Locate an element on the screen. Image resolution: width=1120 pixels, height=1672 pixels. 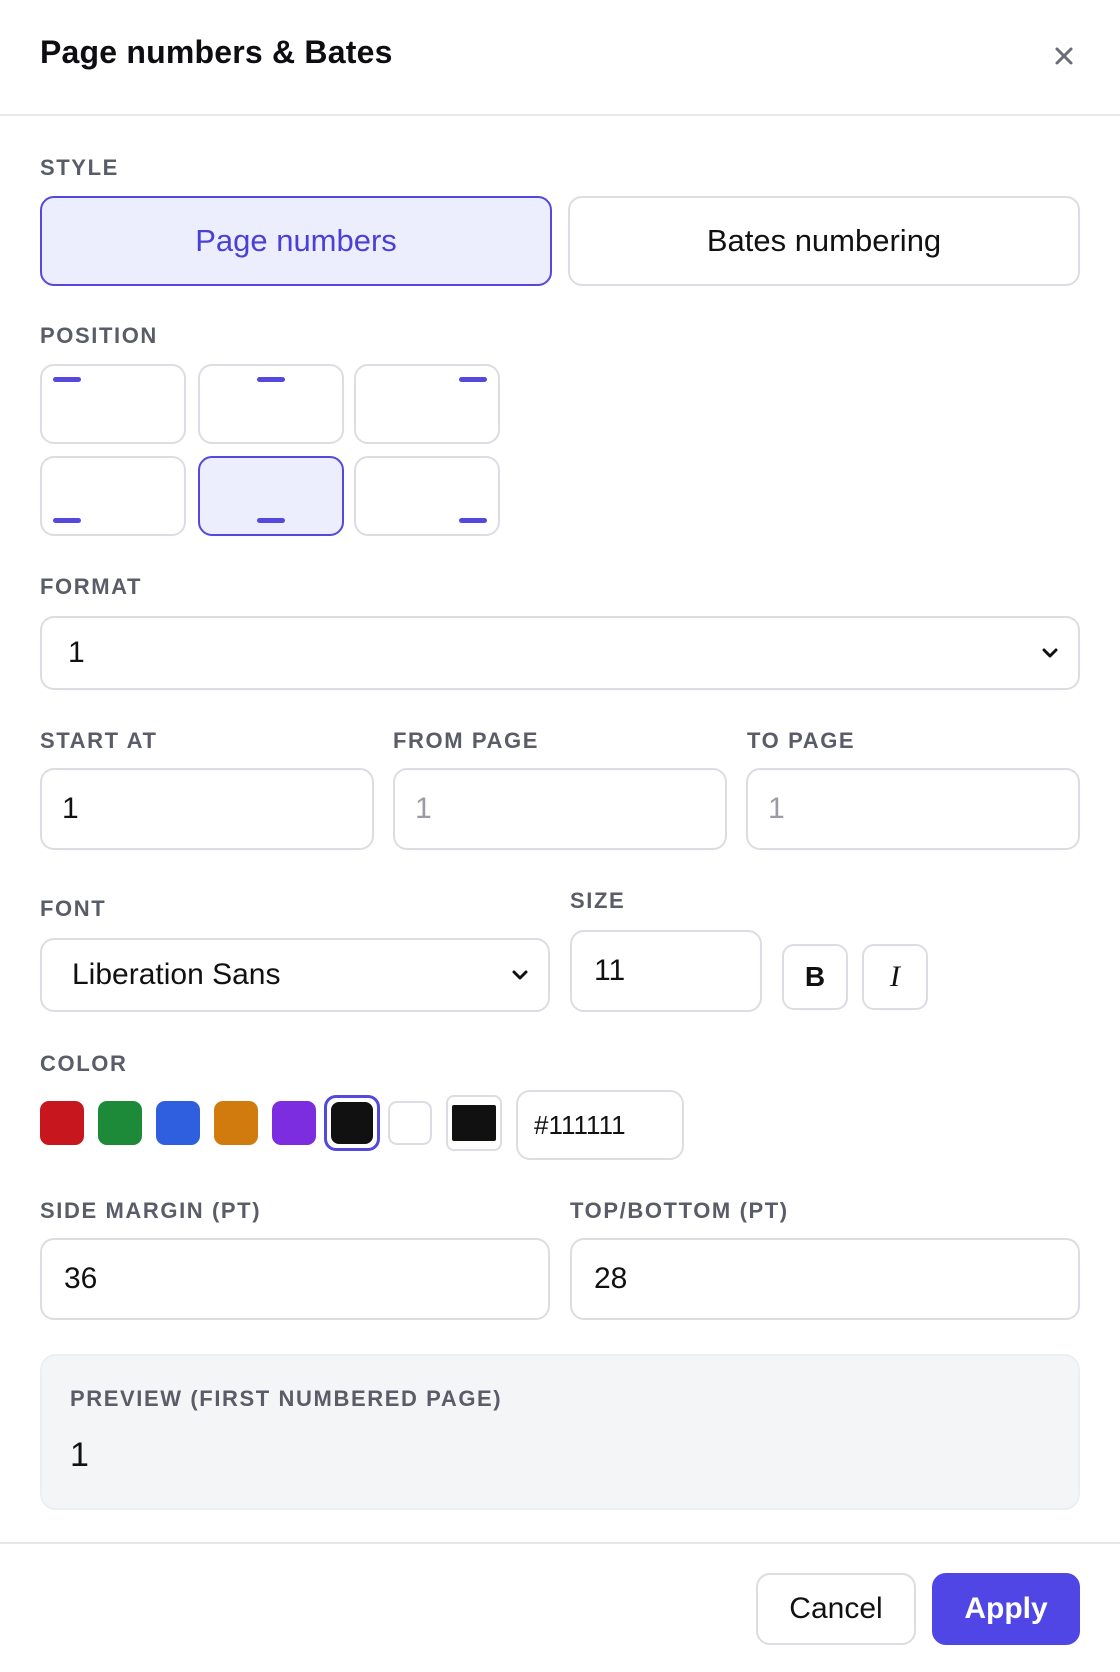
bold-icon: B is located at coordinates (815, 976).